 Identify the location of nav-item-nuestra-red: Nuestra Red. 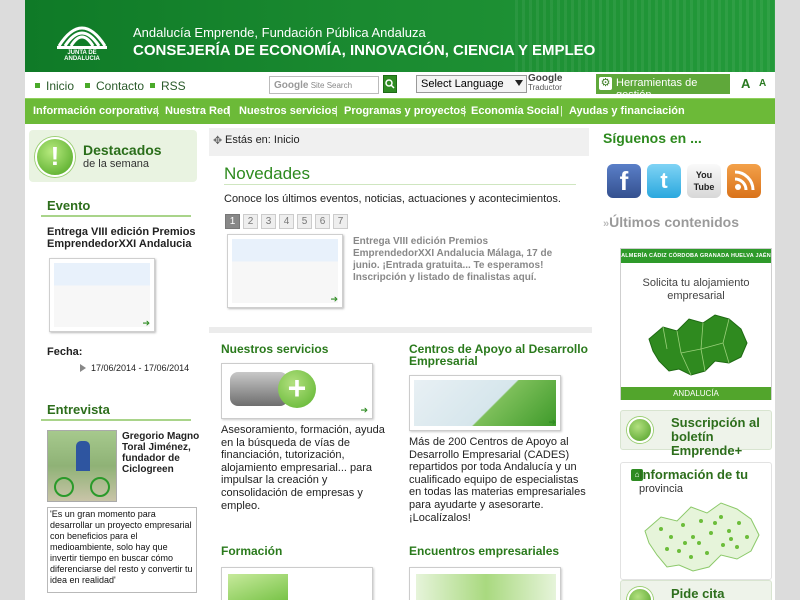
(197, 111).